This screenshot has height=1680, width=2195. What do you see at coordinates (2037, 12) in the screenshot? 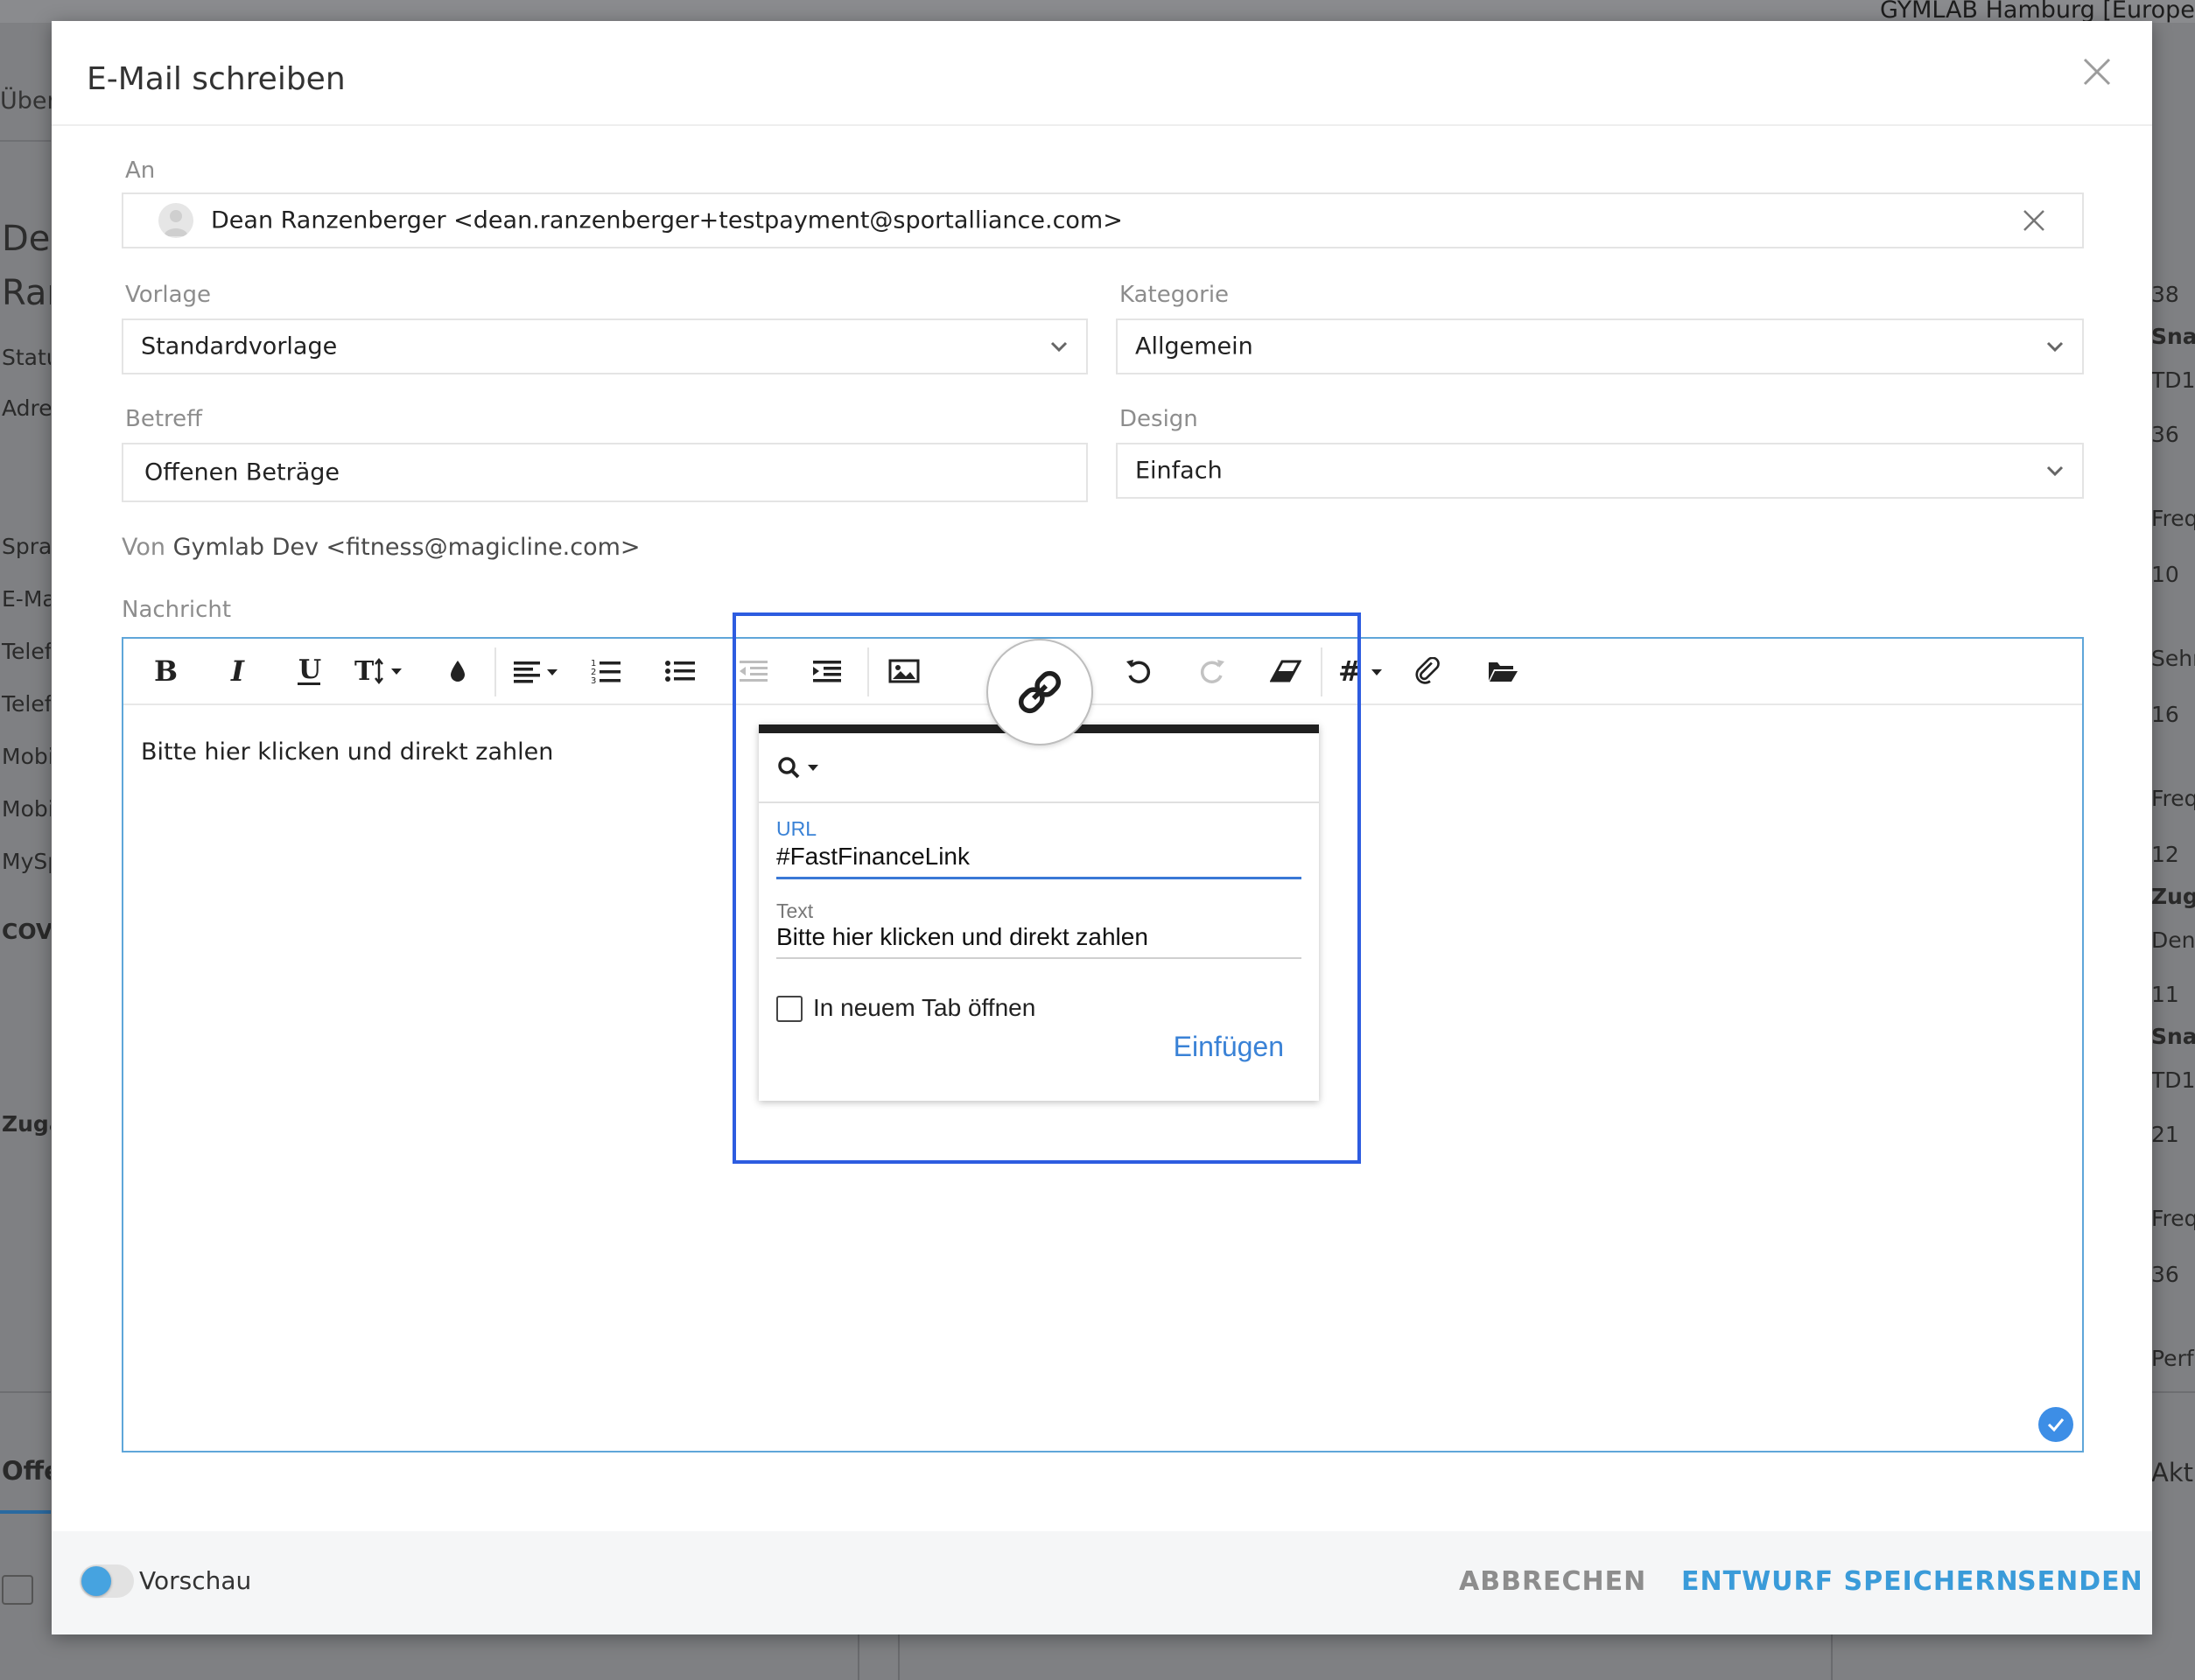
I see `location-label: GYMLAB Hamburg [Europe/Berlin]` at bounding box center [2037, 12].